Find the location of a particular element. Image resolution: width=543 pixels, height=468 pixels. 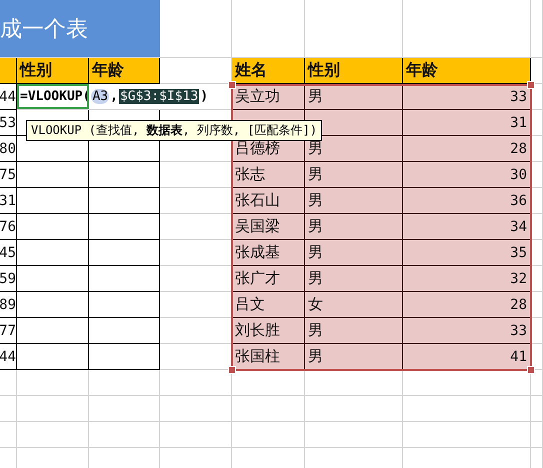

table-cell: 张国柱 is located at coordinates (268, 357).